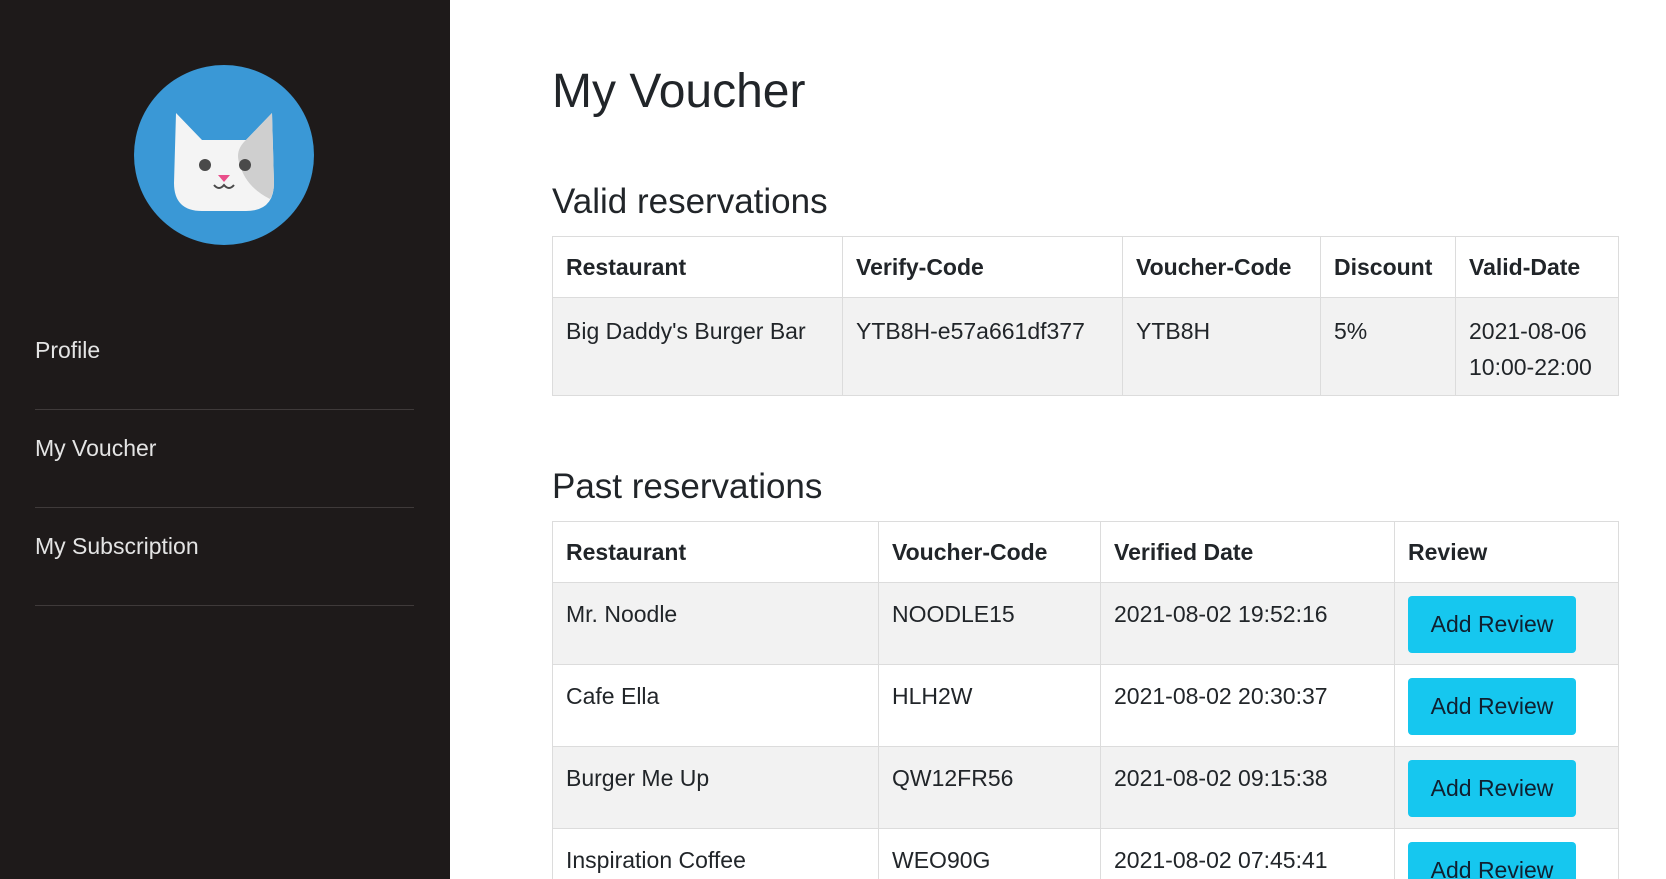 This screenshot has height=879, width=1666. I want to click on discount-cell: 5%, so click(1388, 346).